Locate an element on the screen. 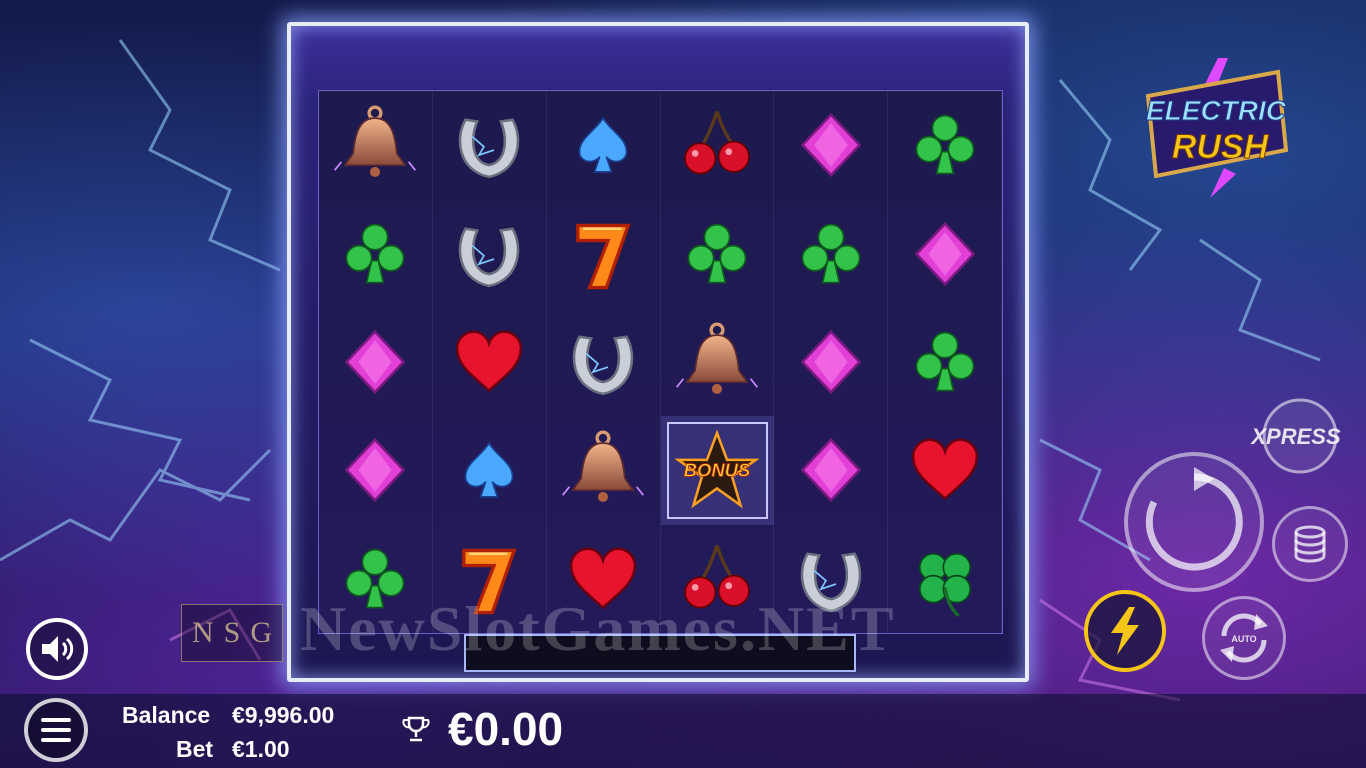 This screenshot has height=768, width=1366. spin-icon is located at coordinates (1194, 519).